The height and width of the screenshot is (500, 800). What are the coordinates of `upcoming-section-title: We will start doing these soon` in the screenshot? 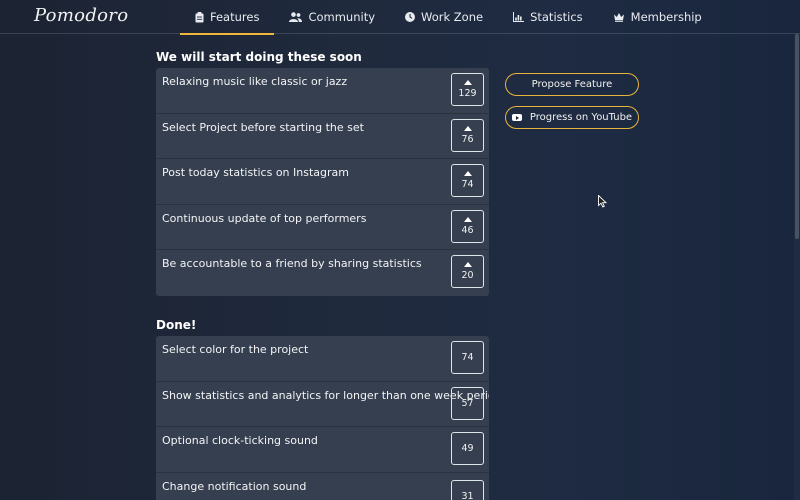 It's located at (259, 57).